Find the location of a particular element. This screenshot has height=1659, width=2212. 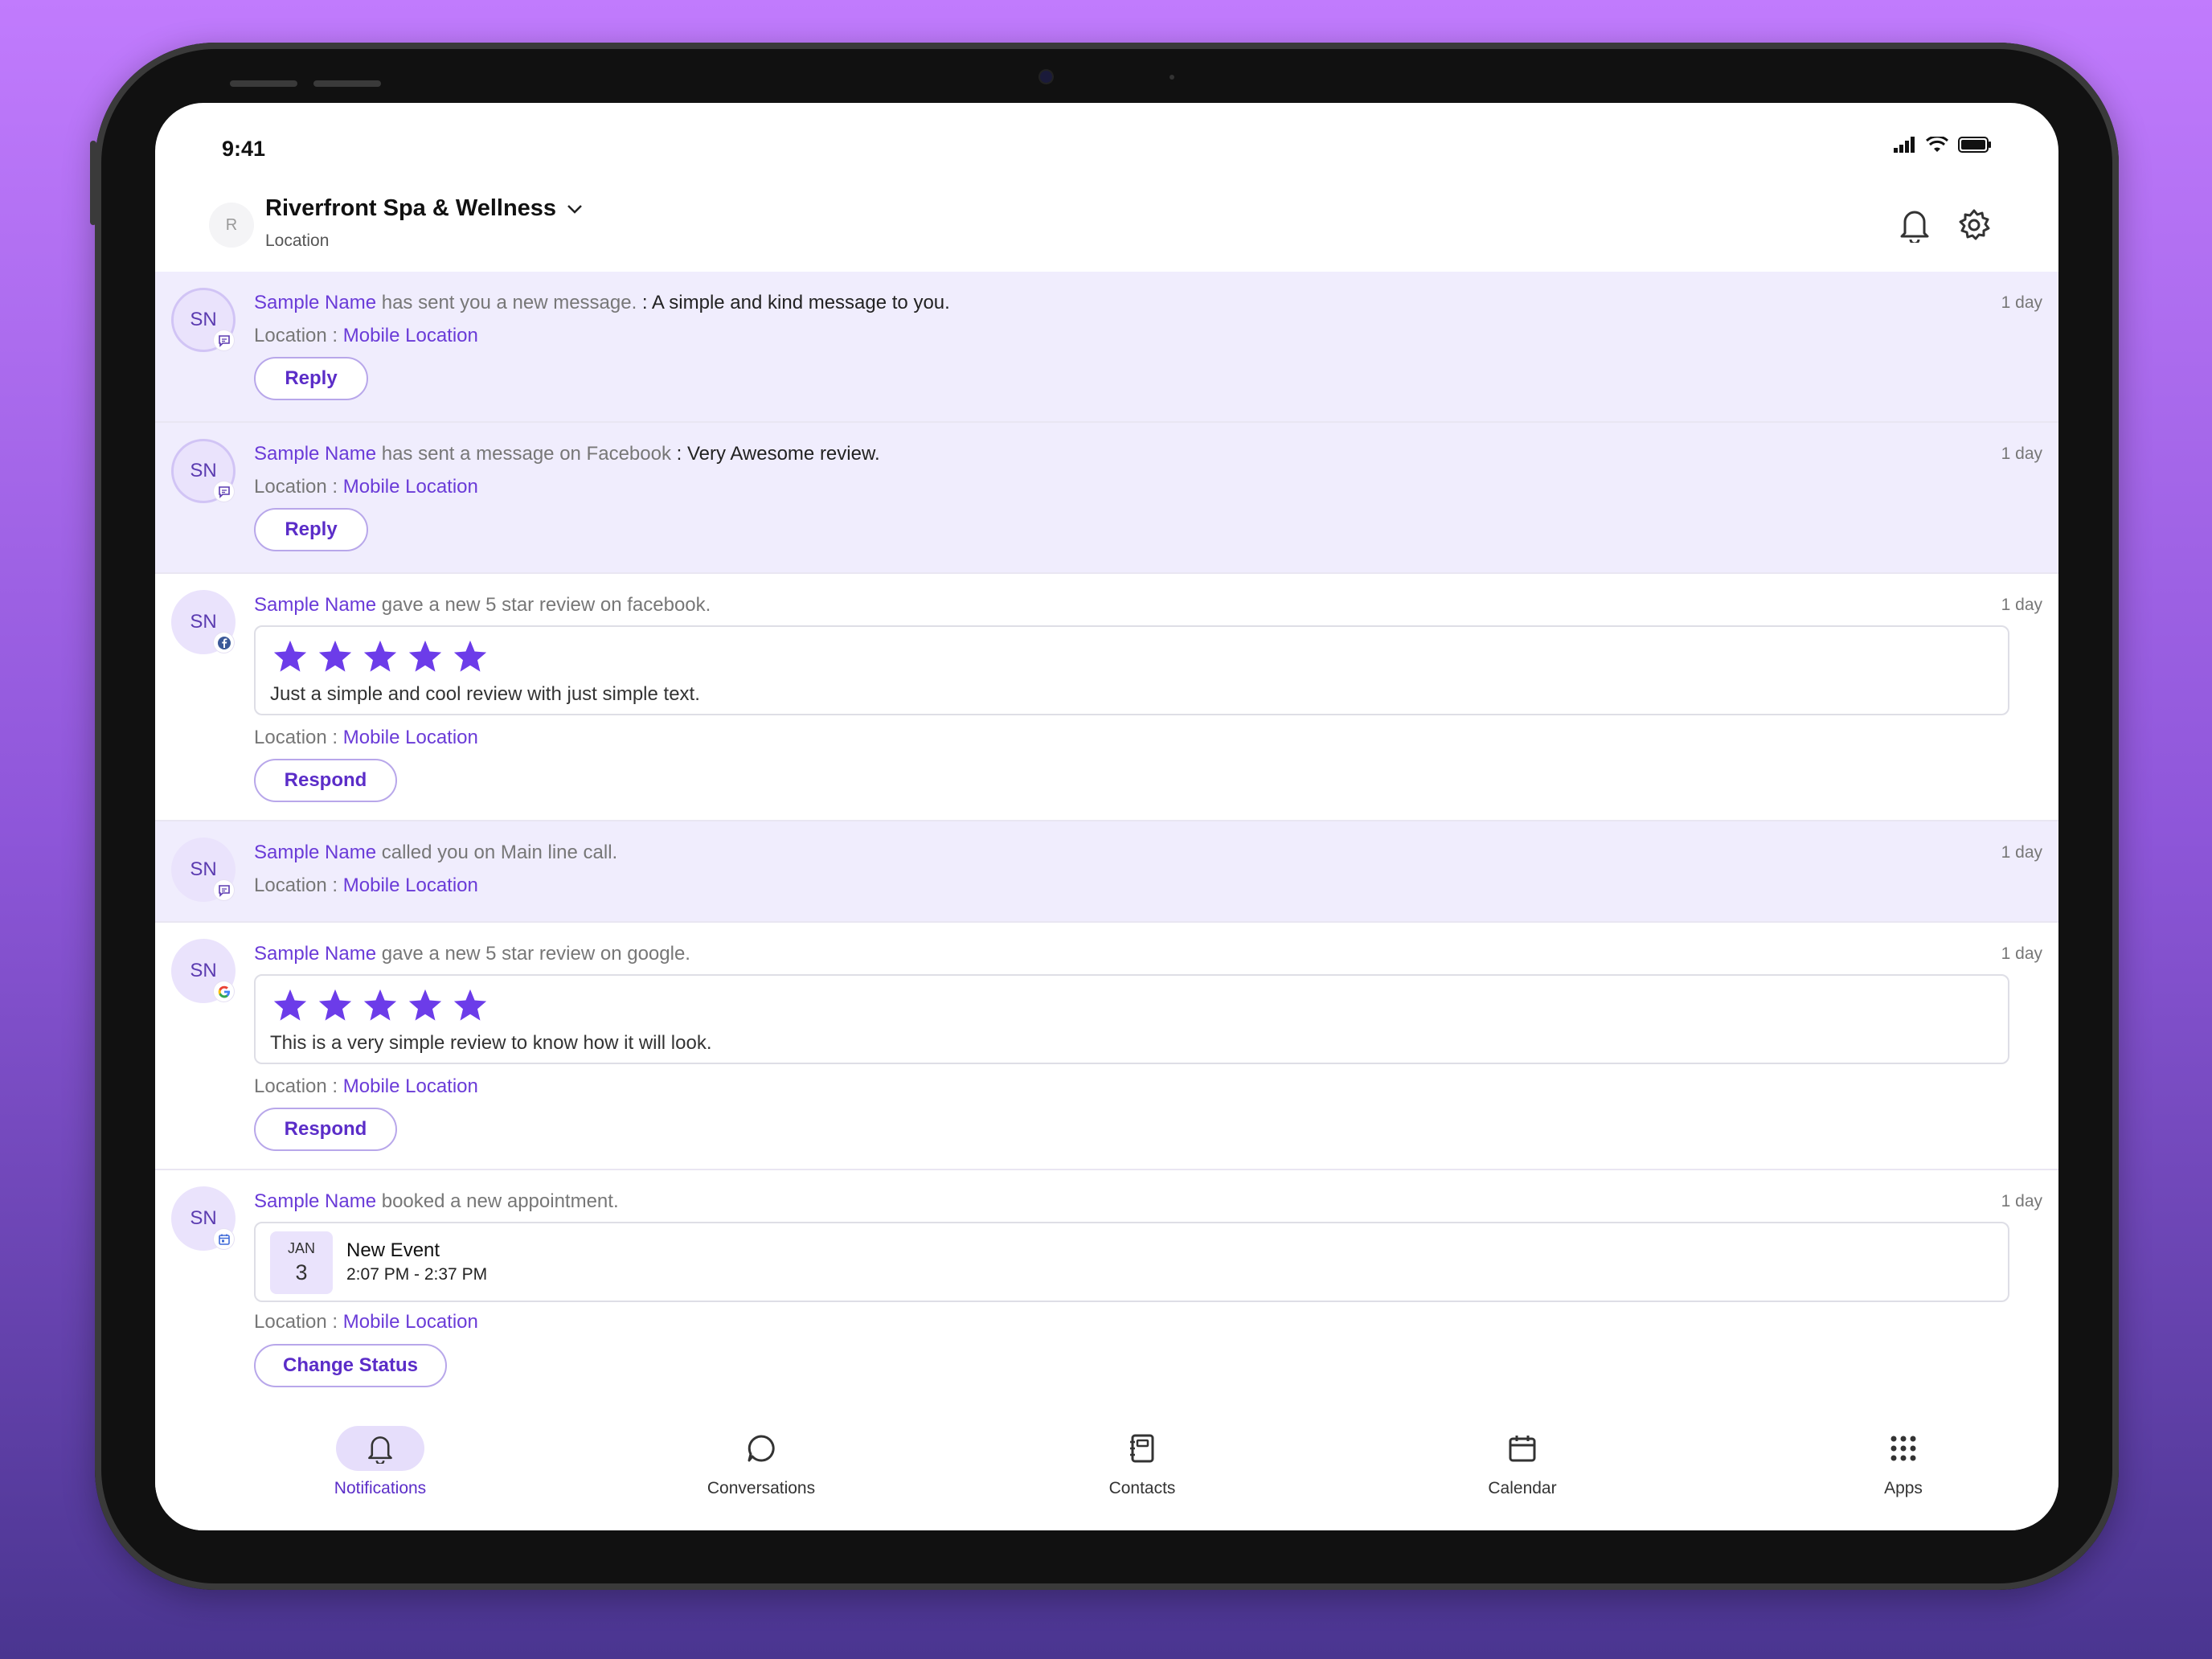

tab-label: Apps is located at coordinates (1903, 1488).